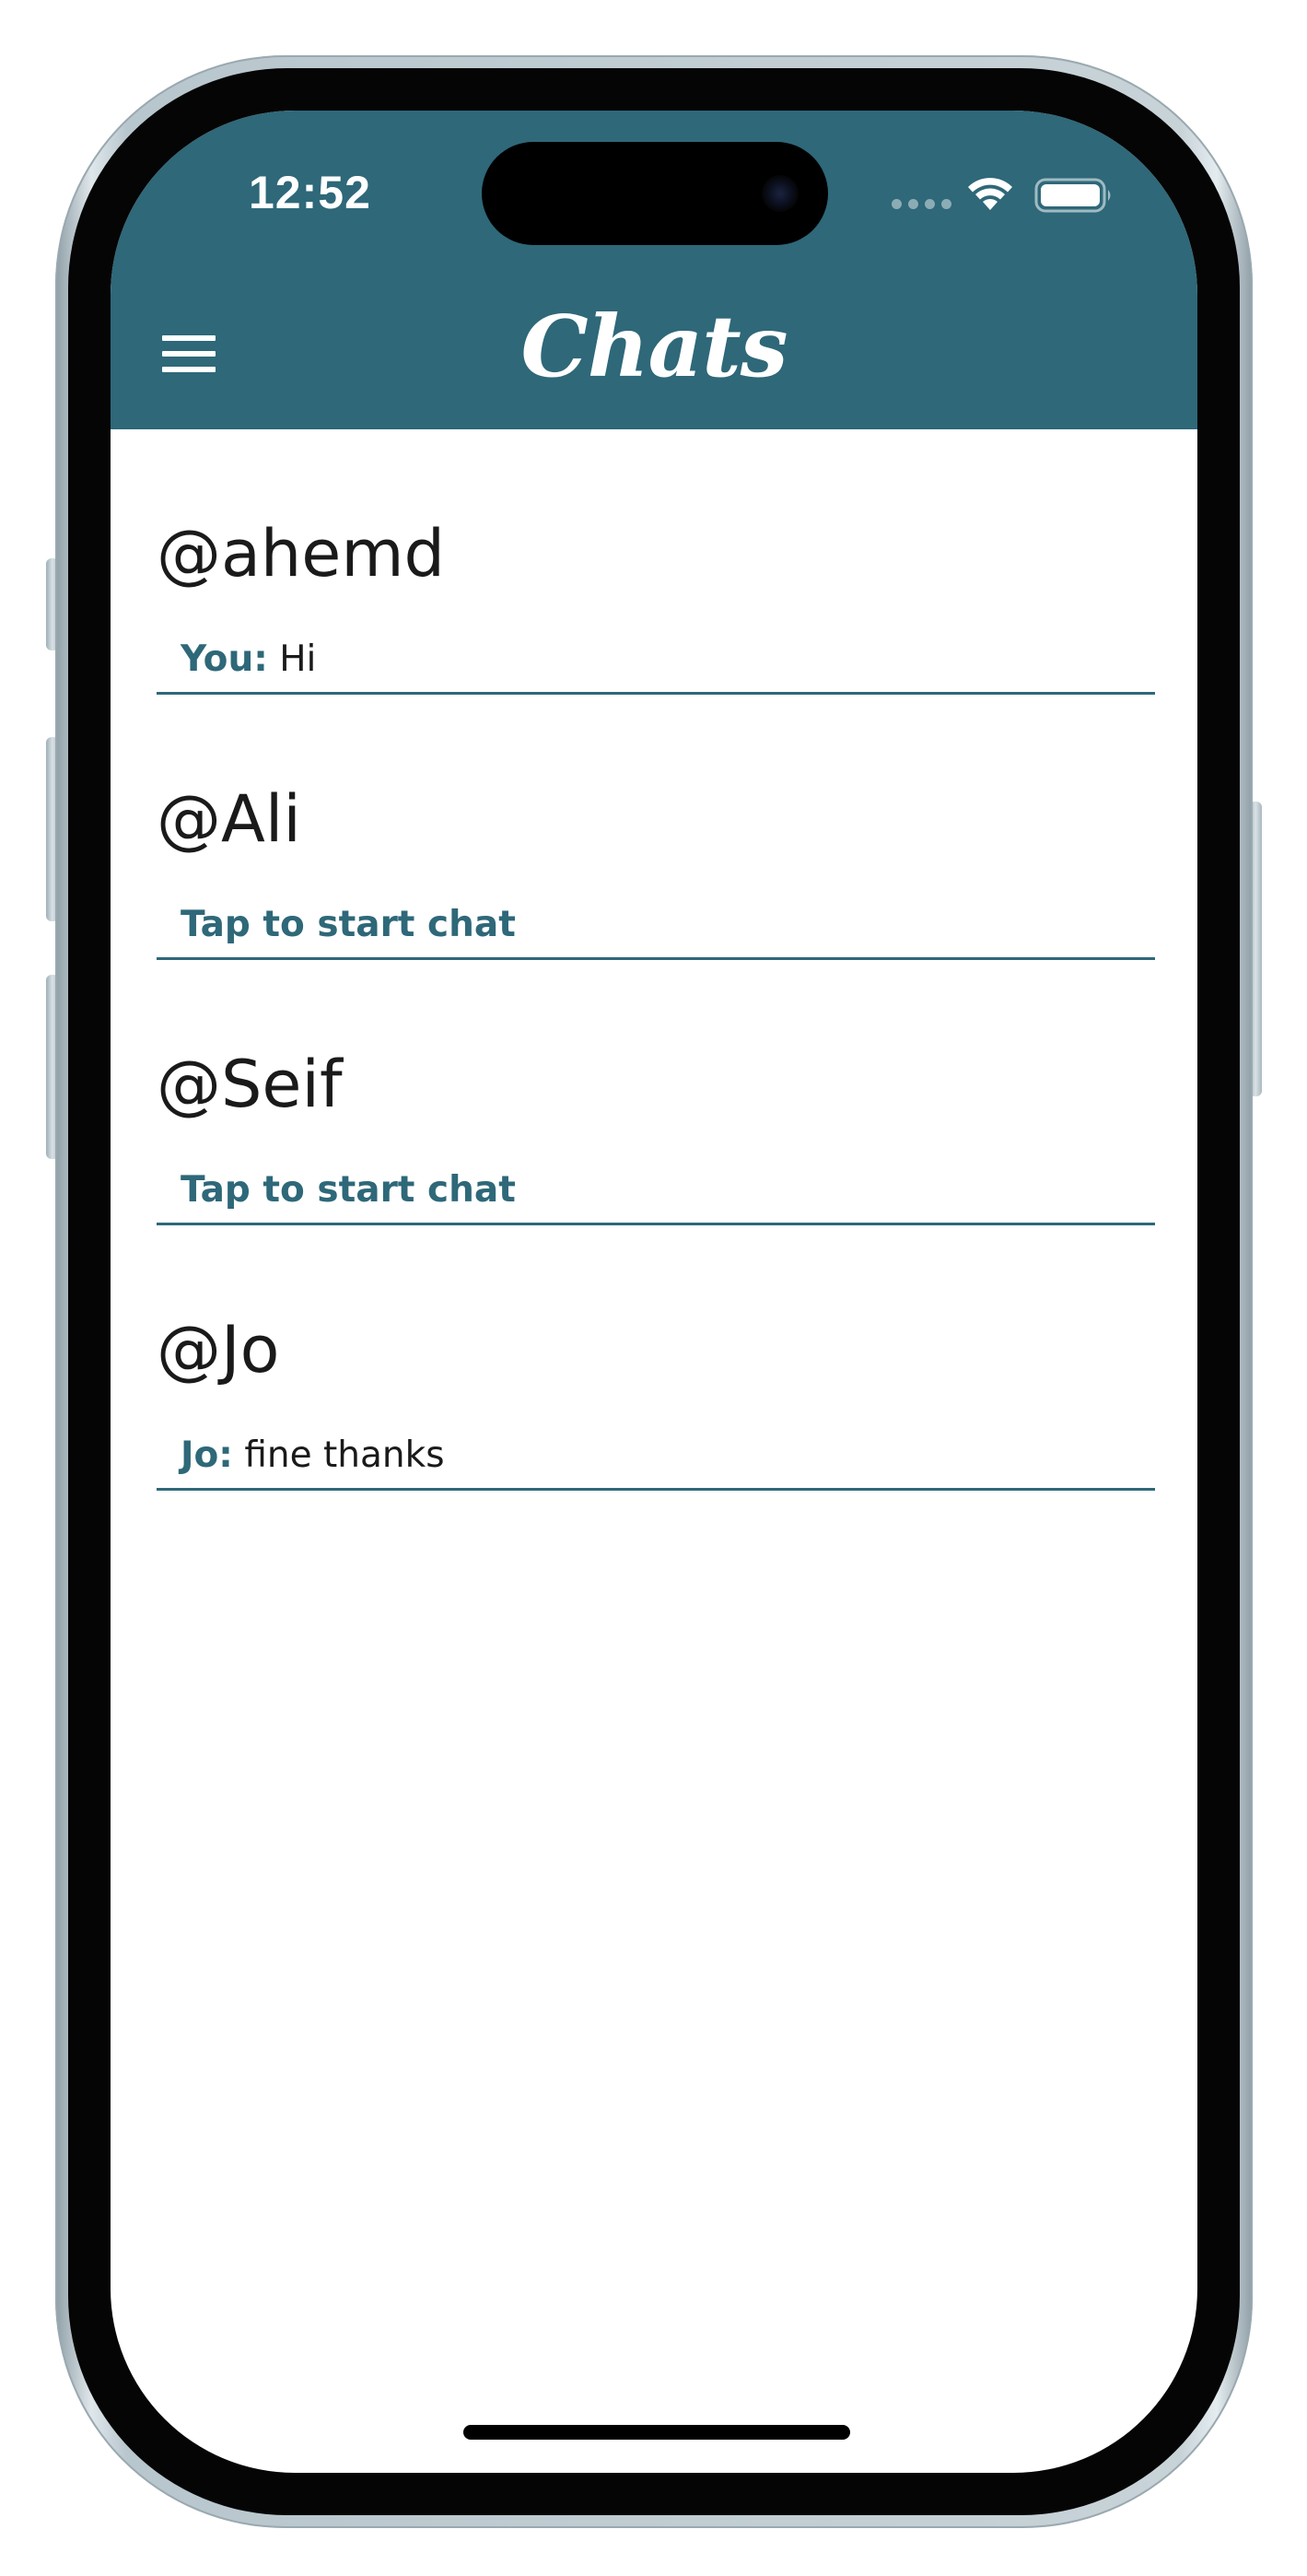 This screenshot has width=1307, height=2576. I want to click on chat-username: @Ali, so click(229, 819).